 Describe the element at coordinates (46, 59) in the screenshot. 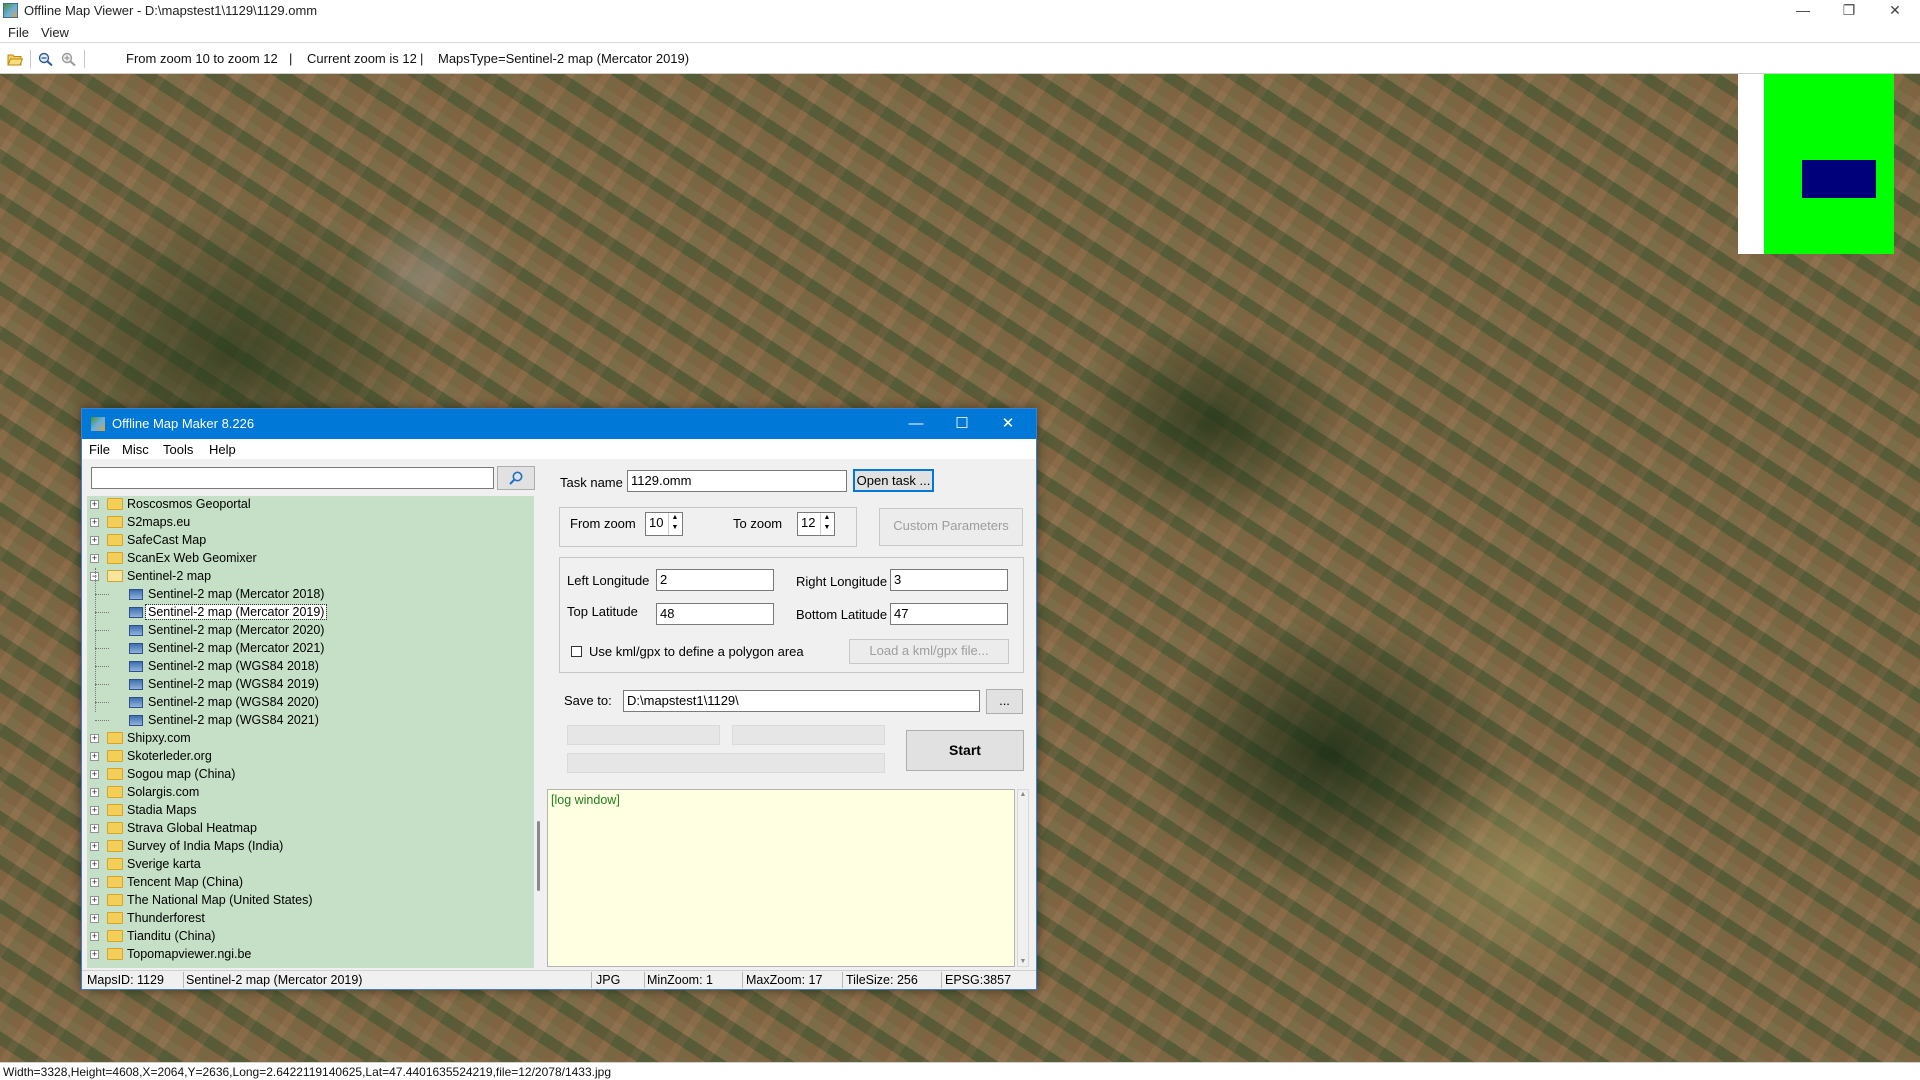

I see `zoom-out-icon` at that location.